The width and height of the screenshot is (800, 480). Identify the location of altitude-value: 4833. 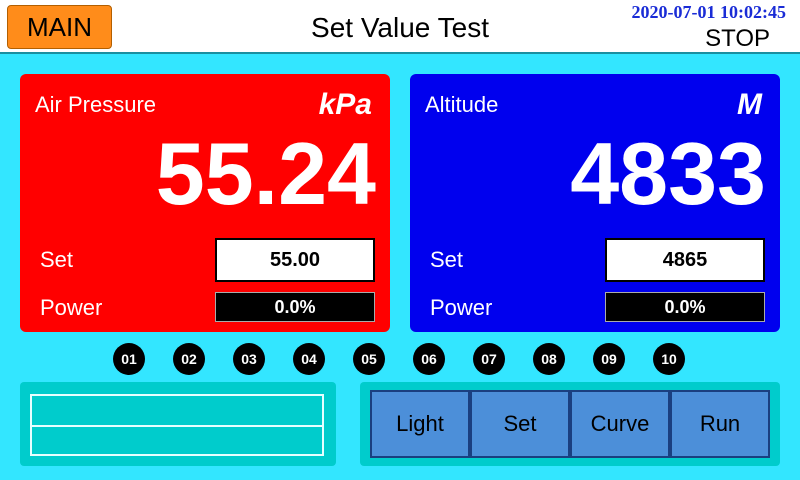
(668, 173).